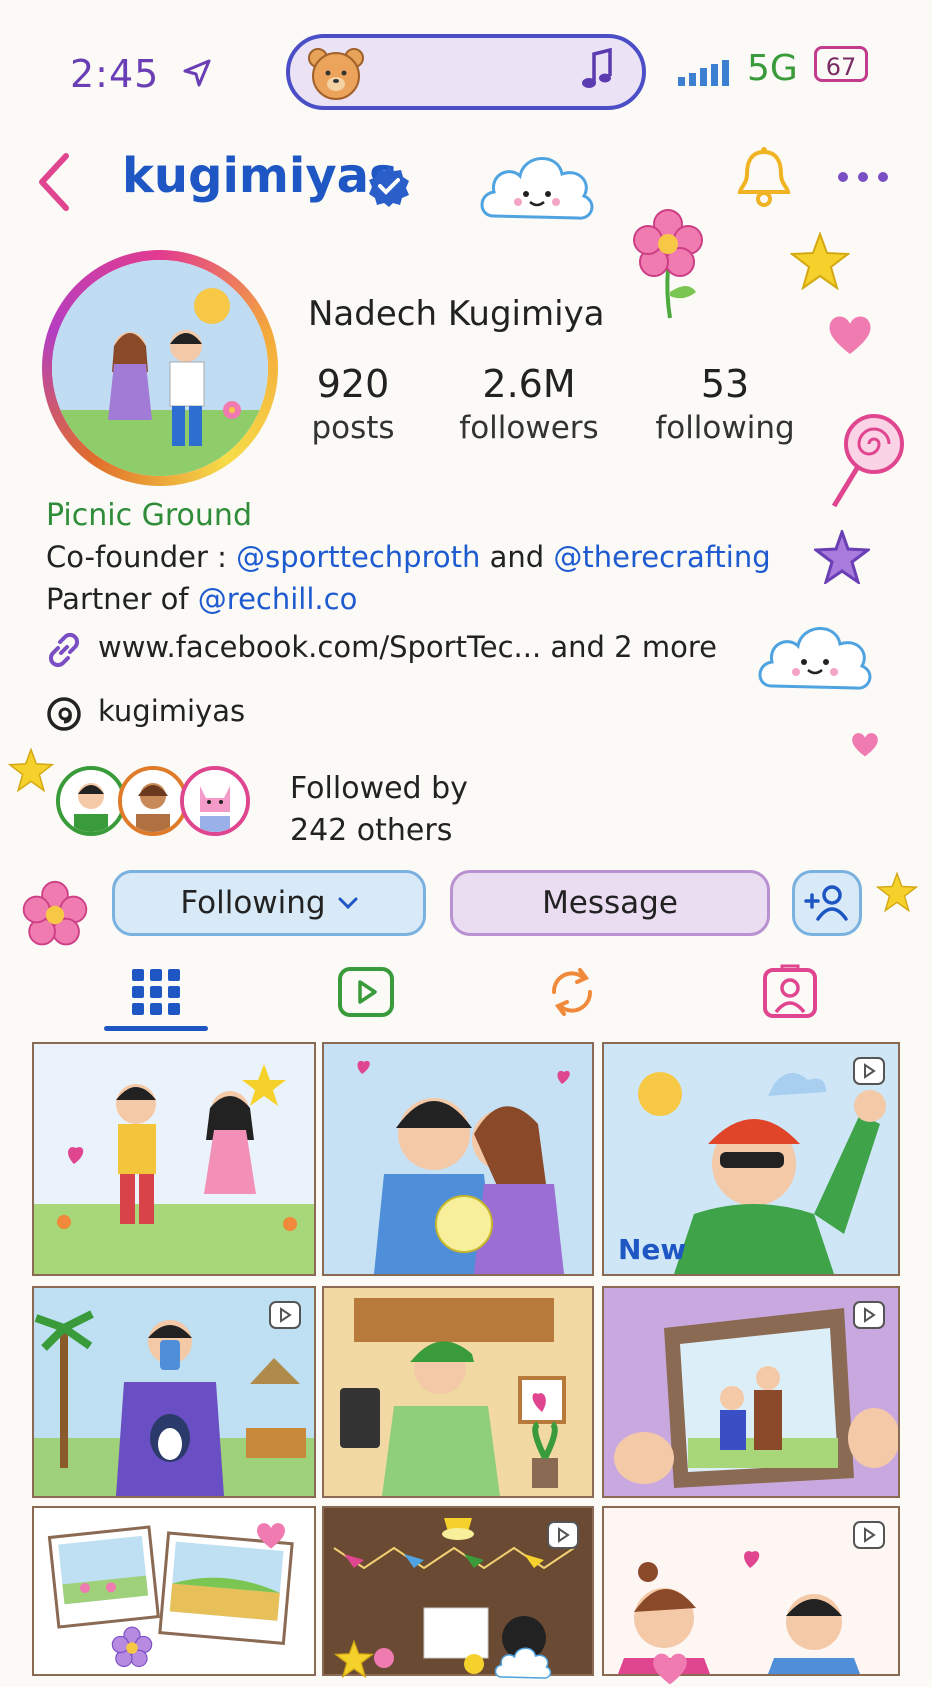 This screenshot has width=932, height=1687. What do you see at coordinates (725, 428) in the screenshot?
I see `stat-label: following` at bounding box center [725, 428].